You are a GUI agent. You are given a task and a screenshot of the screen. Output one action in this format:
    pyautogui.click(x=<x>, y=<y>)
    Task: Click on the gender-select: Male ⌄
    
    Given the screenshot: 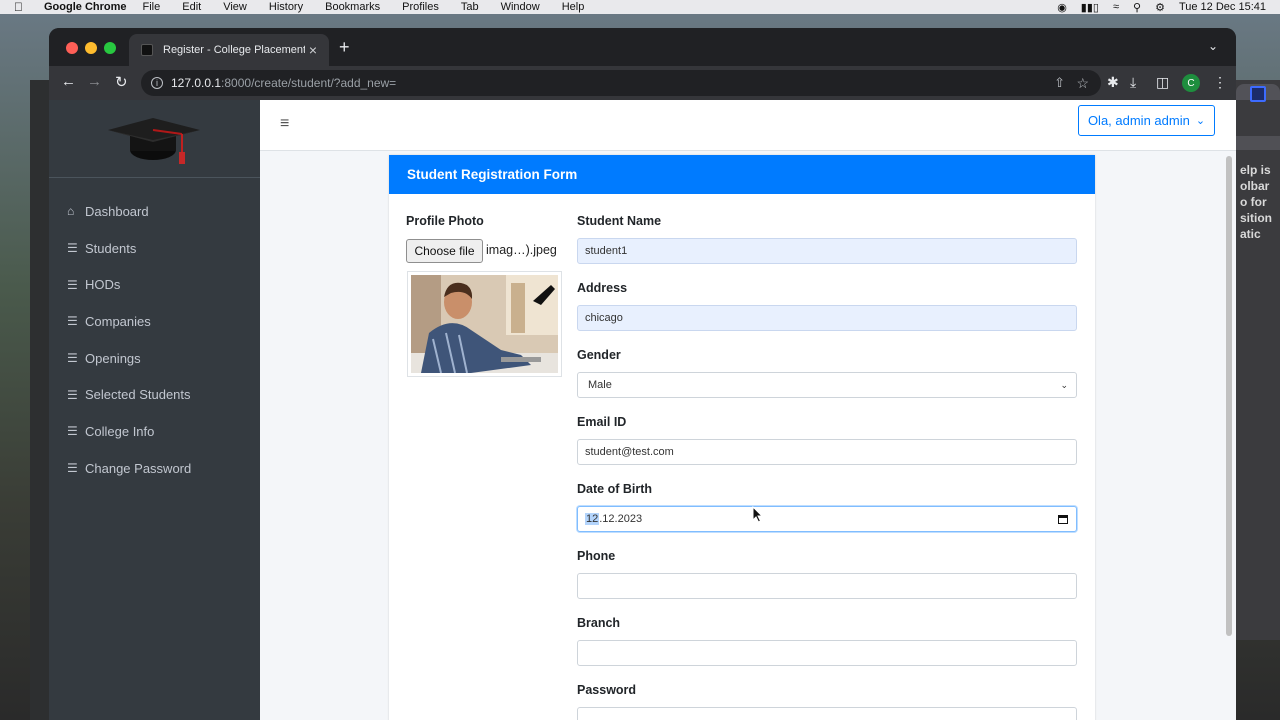 What is the action you would take?
    pyautogui.click(x=827, y=385)
    